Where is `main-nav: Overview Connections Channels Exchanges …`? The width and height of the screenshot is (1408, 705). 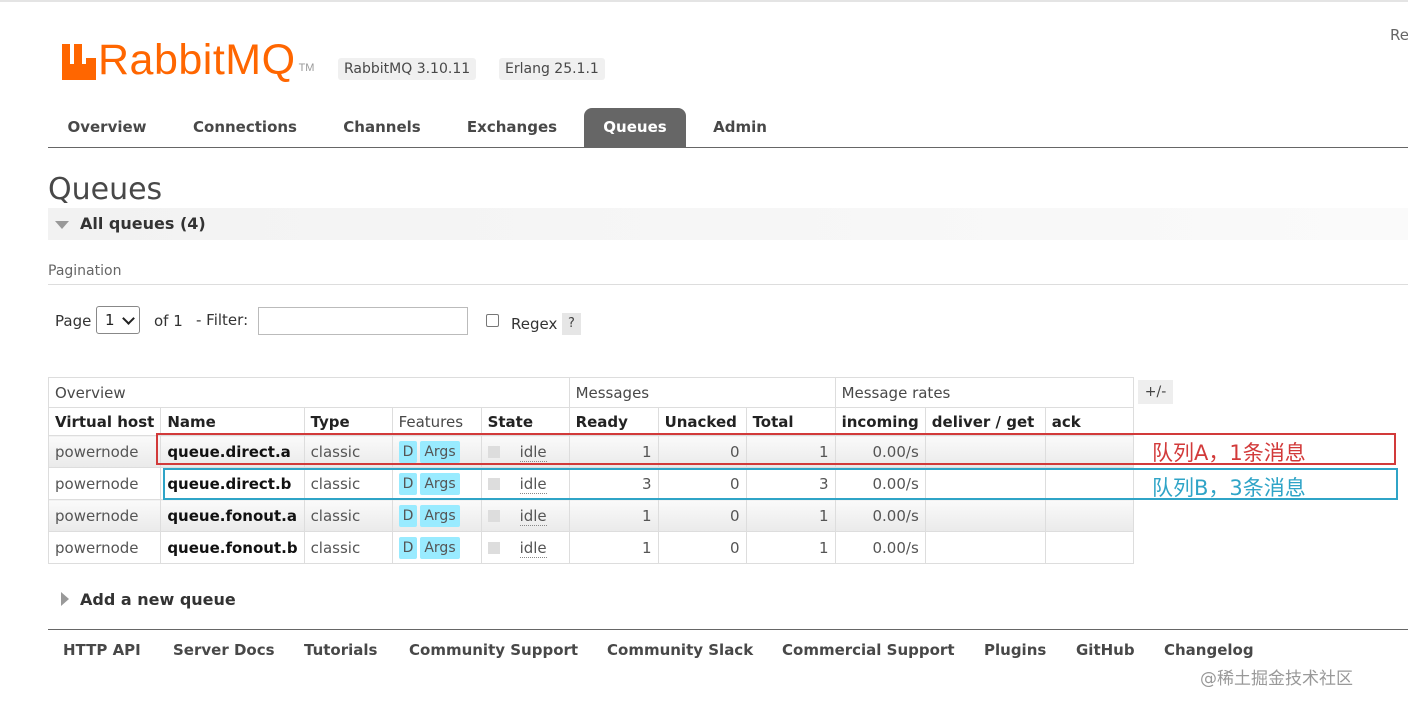 main-nav: Overview Connections Channels Exchanges … is located at coordinates (728, 128).